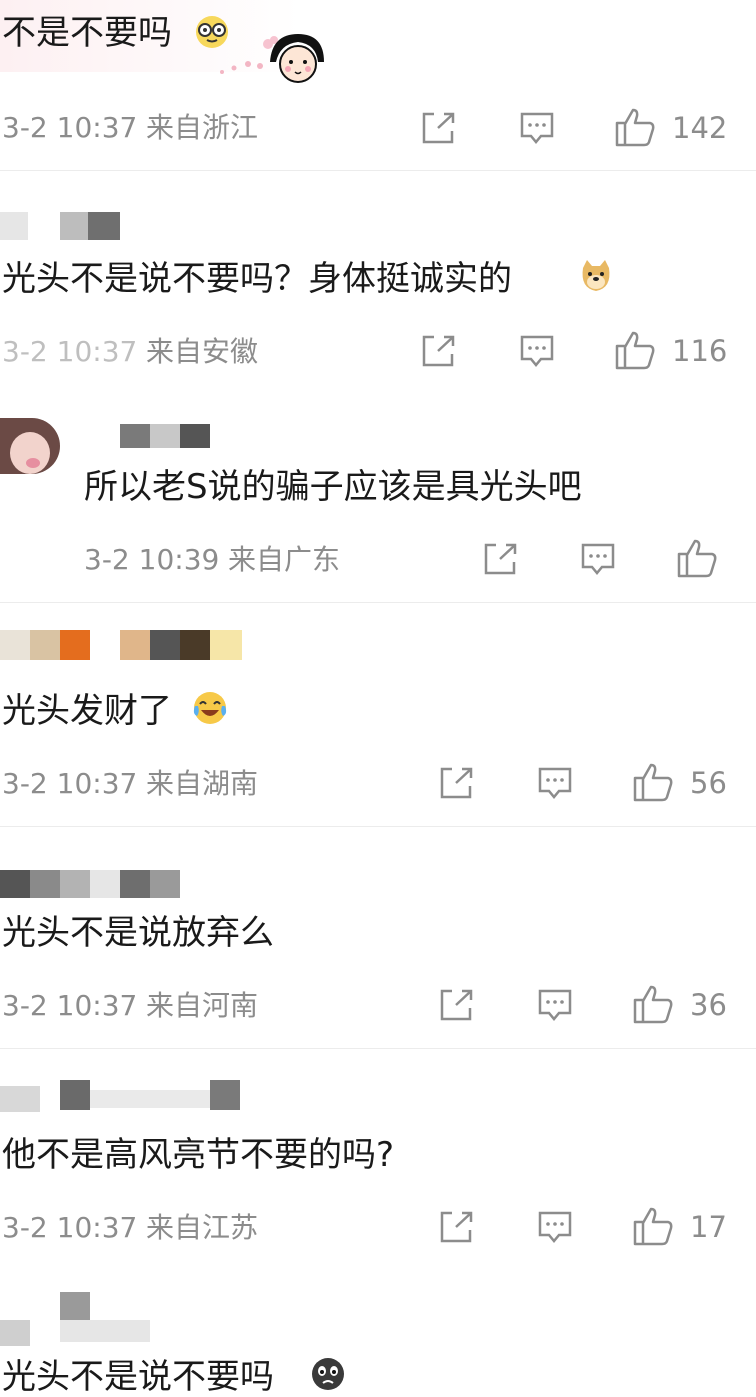 The width and height of the screenshot is (756, 1397). I want to click on comment-location: 来自江苏, so click(202, 1227).